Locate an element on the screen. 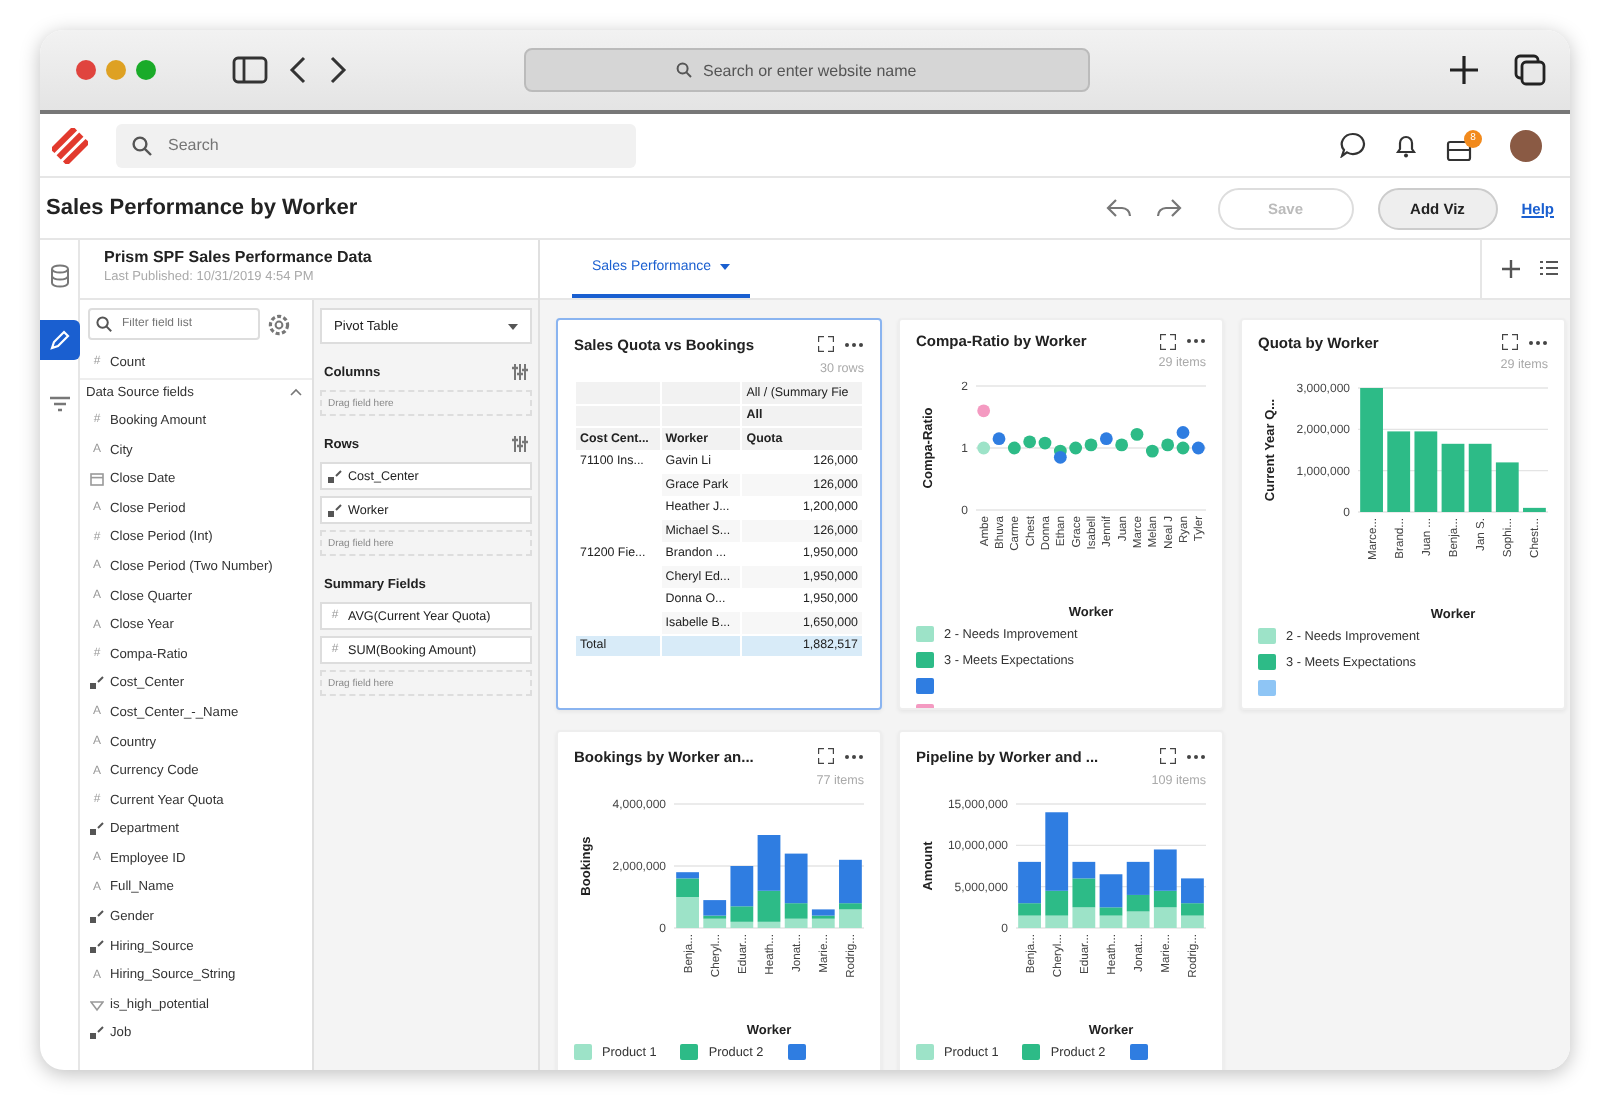 The height and width of the screenshot is (1116, 1622). search-input: Search is located at coordinates (392, 145).